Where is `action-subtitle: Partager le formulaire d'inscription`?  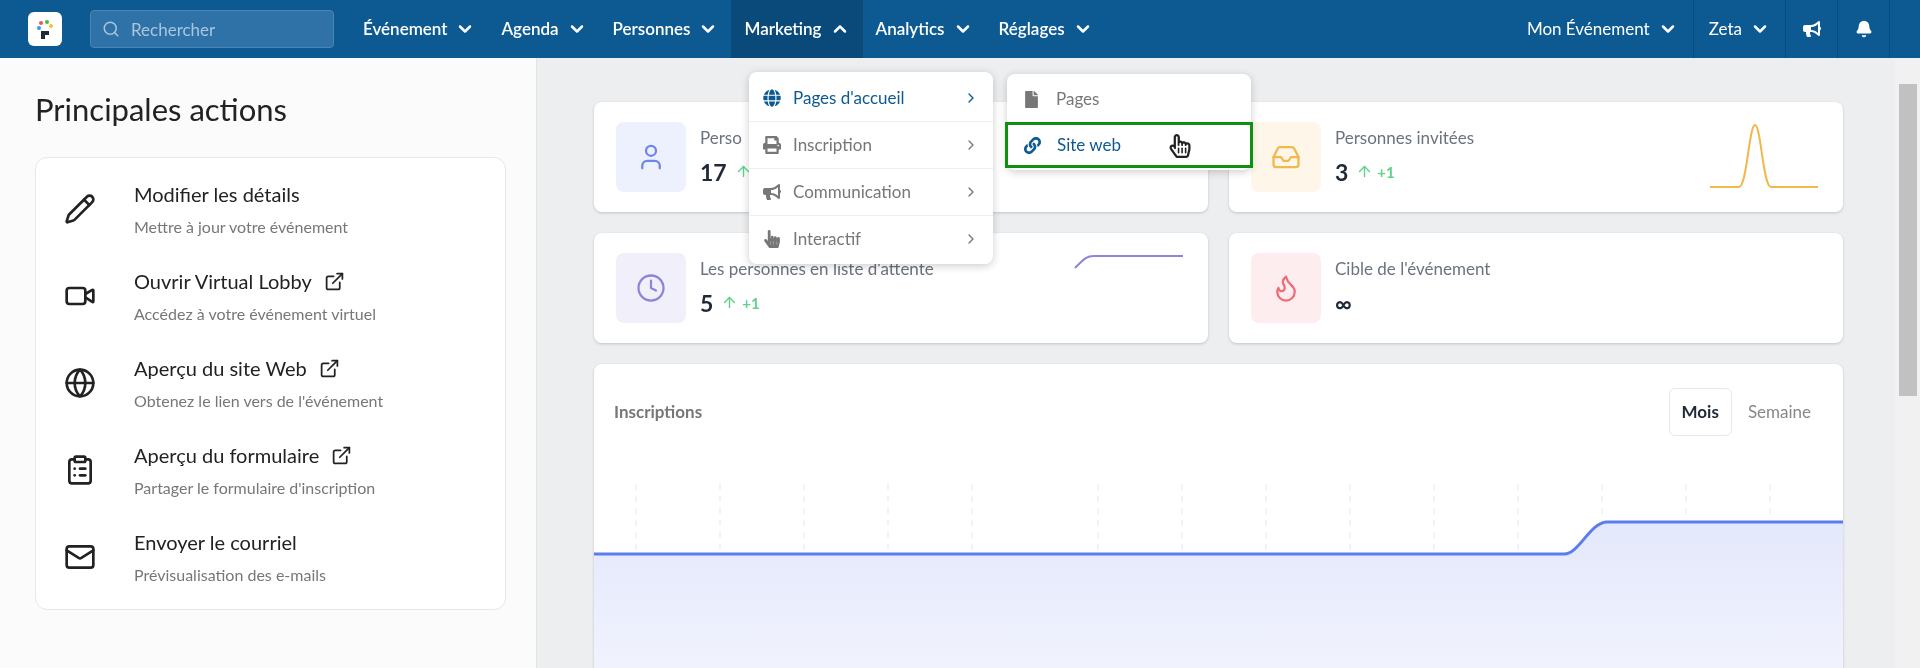 action-subtitle: Partager le formulaire d'inscription is located at coordinates (255, 488).